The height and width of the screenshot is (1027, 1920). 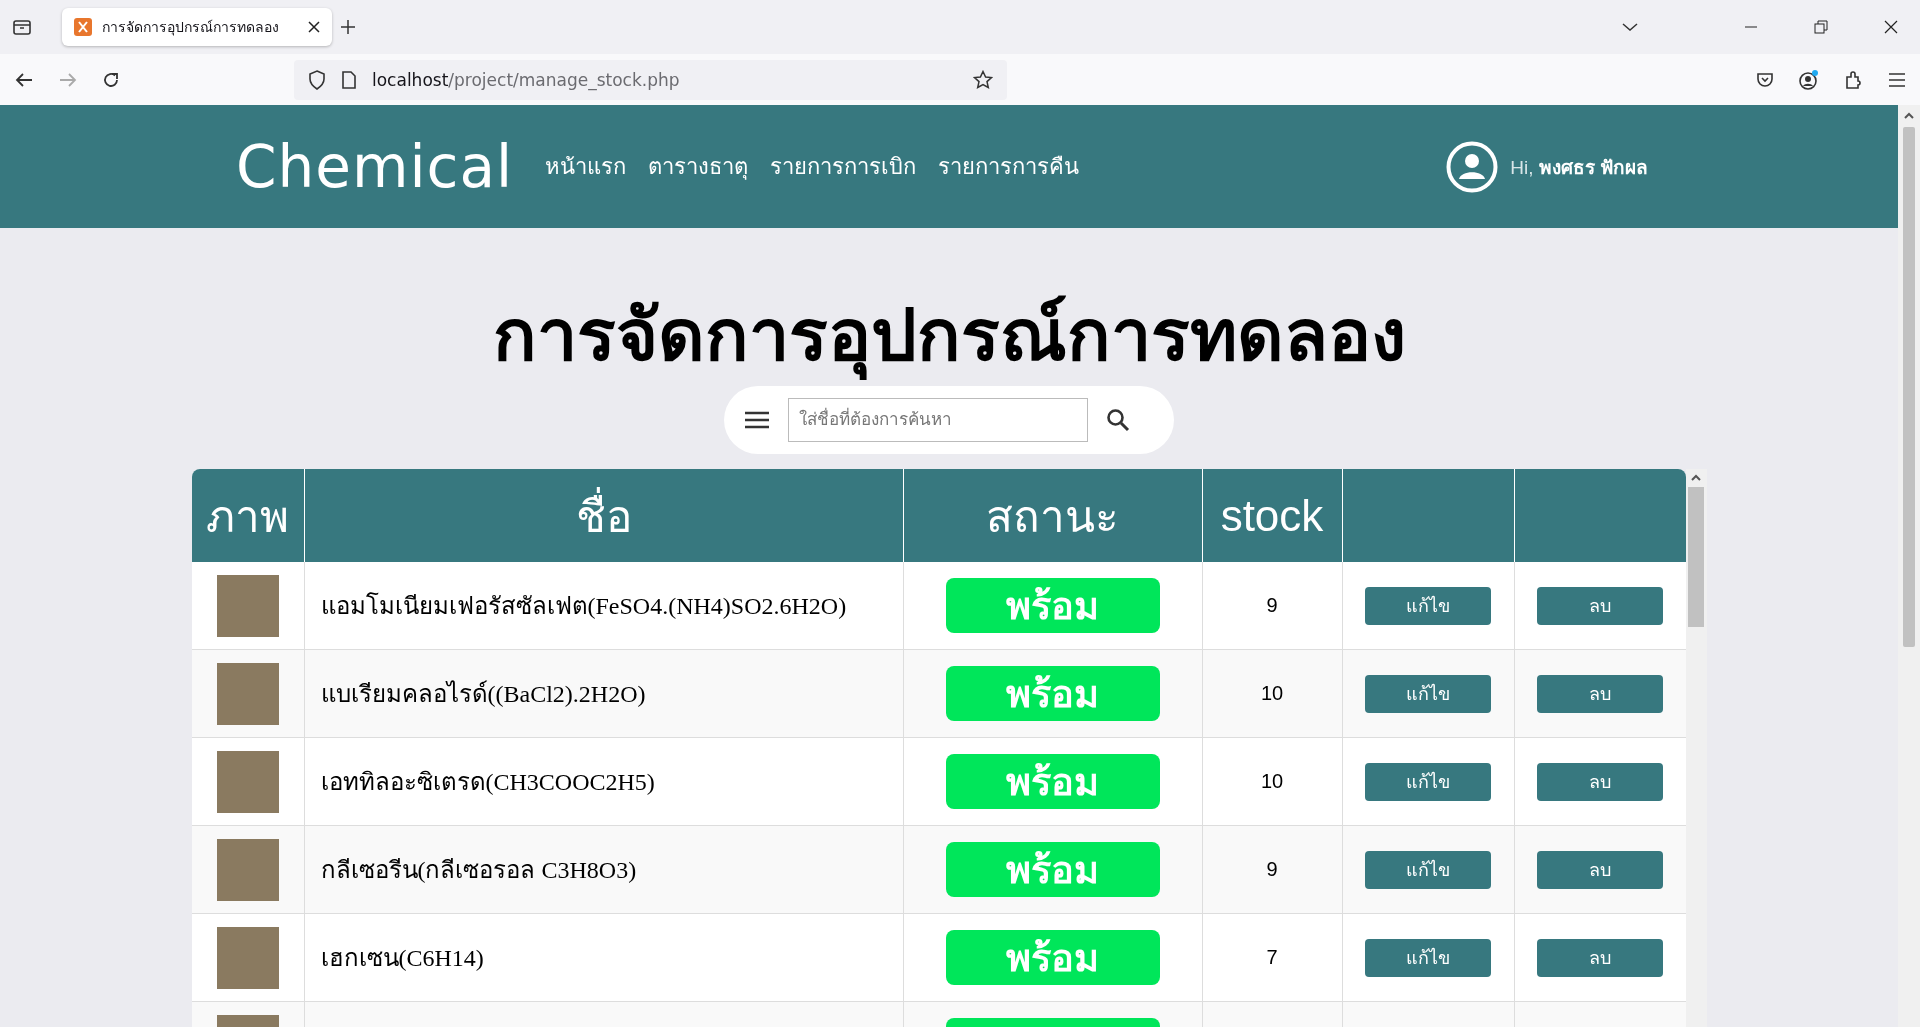 What do you see at coordinates (483, 694) in the screenshot?
I see `chemical-name: แบเรียมคลอไรด์((BaCl2).2H2O)` at bounding box center [483, 694].